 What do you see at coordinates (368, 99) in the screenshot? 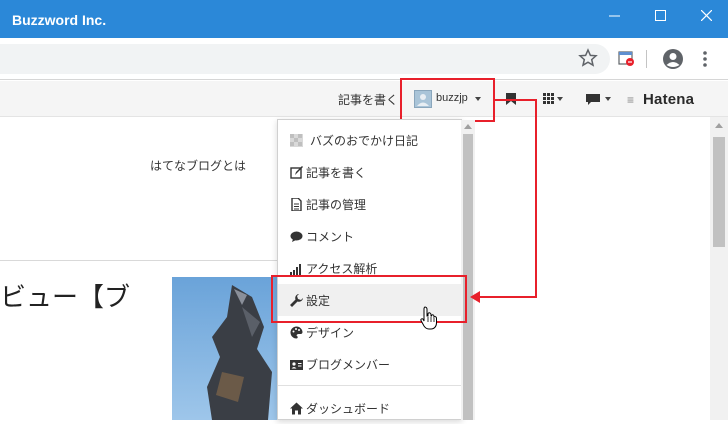
I see `write-article-link: 記事を書く` at bounding box center [368, 99].